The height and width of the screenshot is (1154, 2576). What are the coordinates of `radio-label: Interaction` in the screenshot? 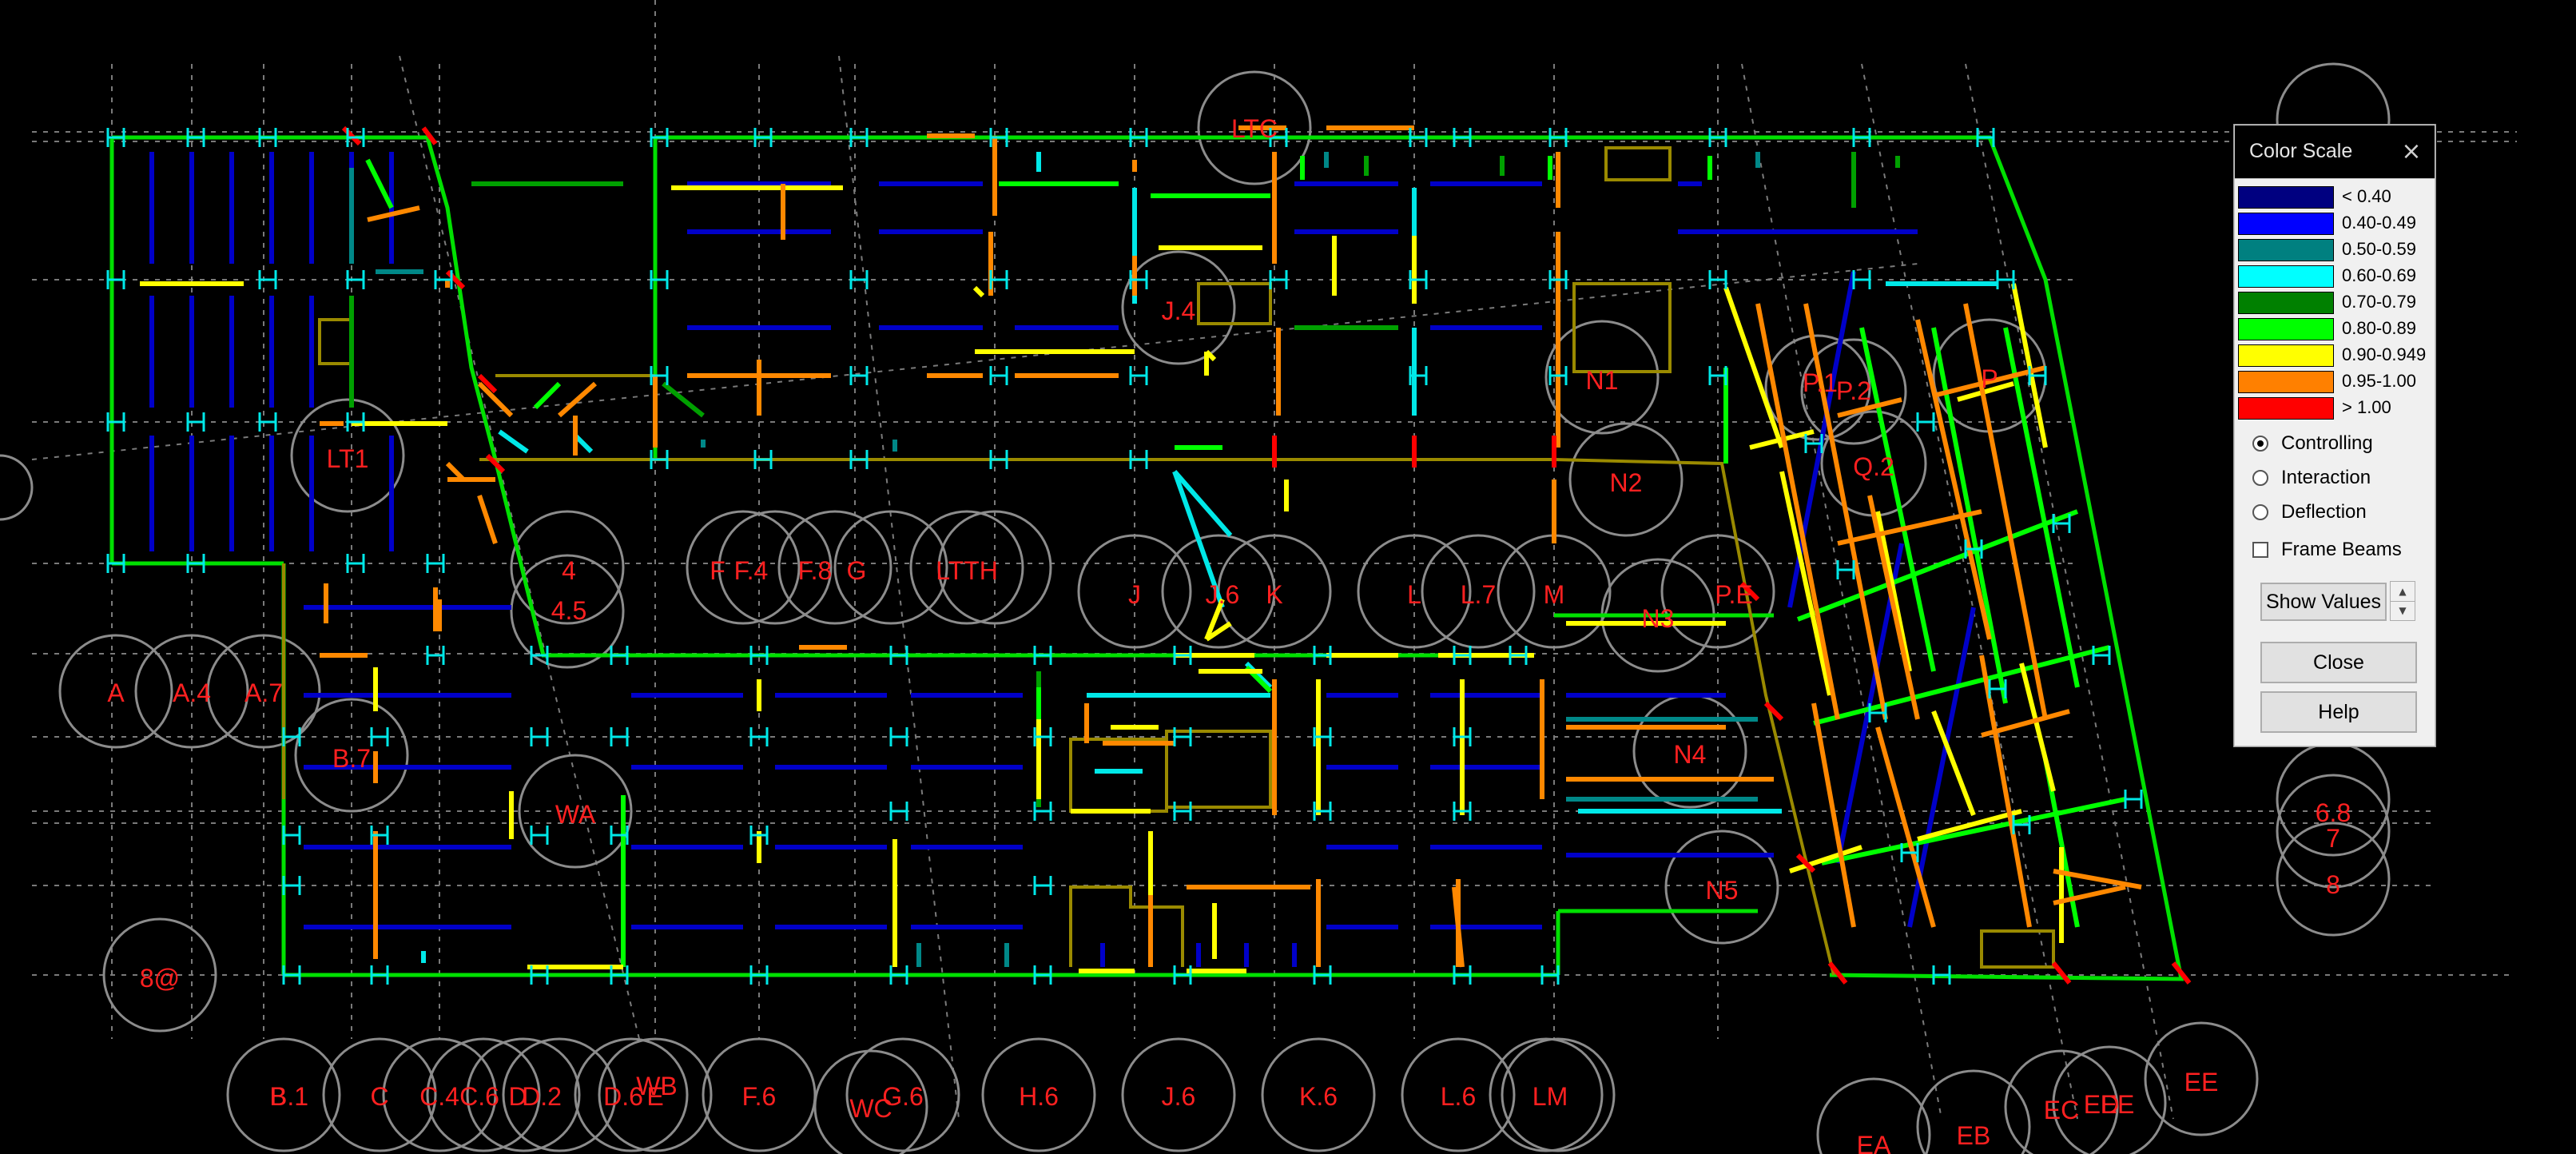 It's located at (2326, 478).